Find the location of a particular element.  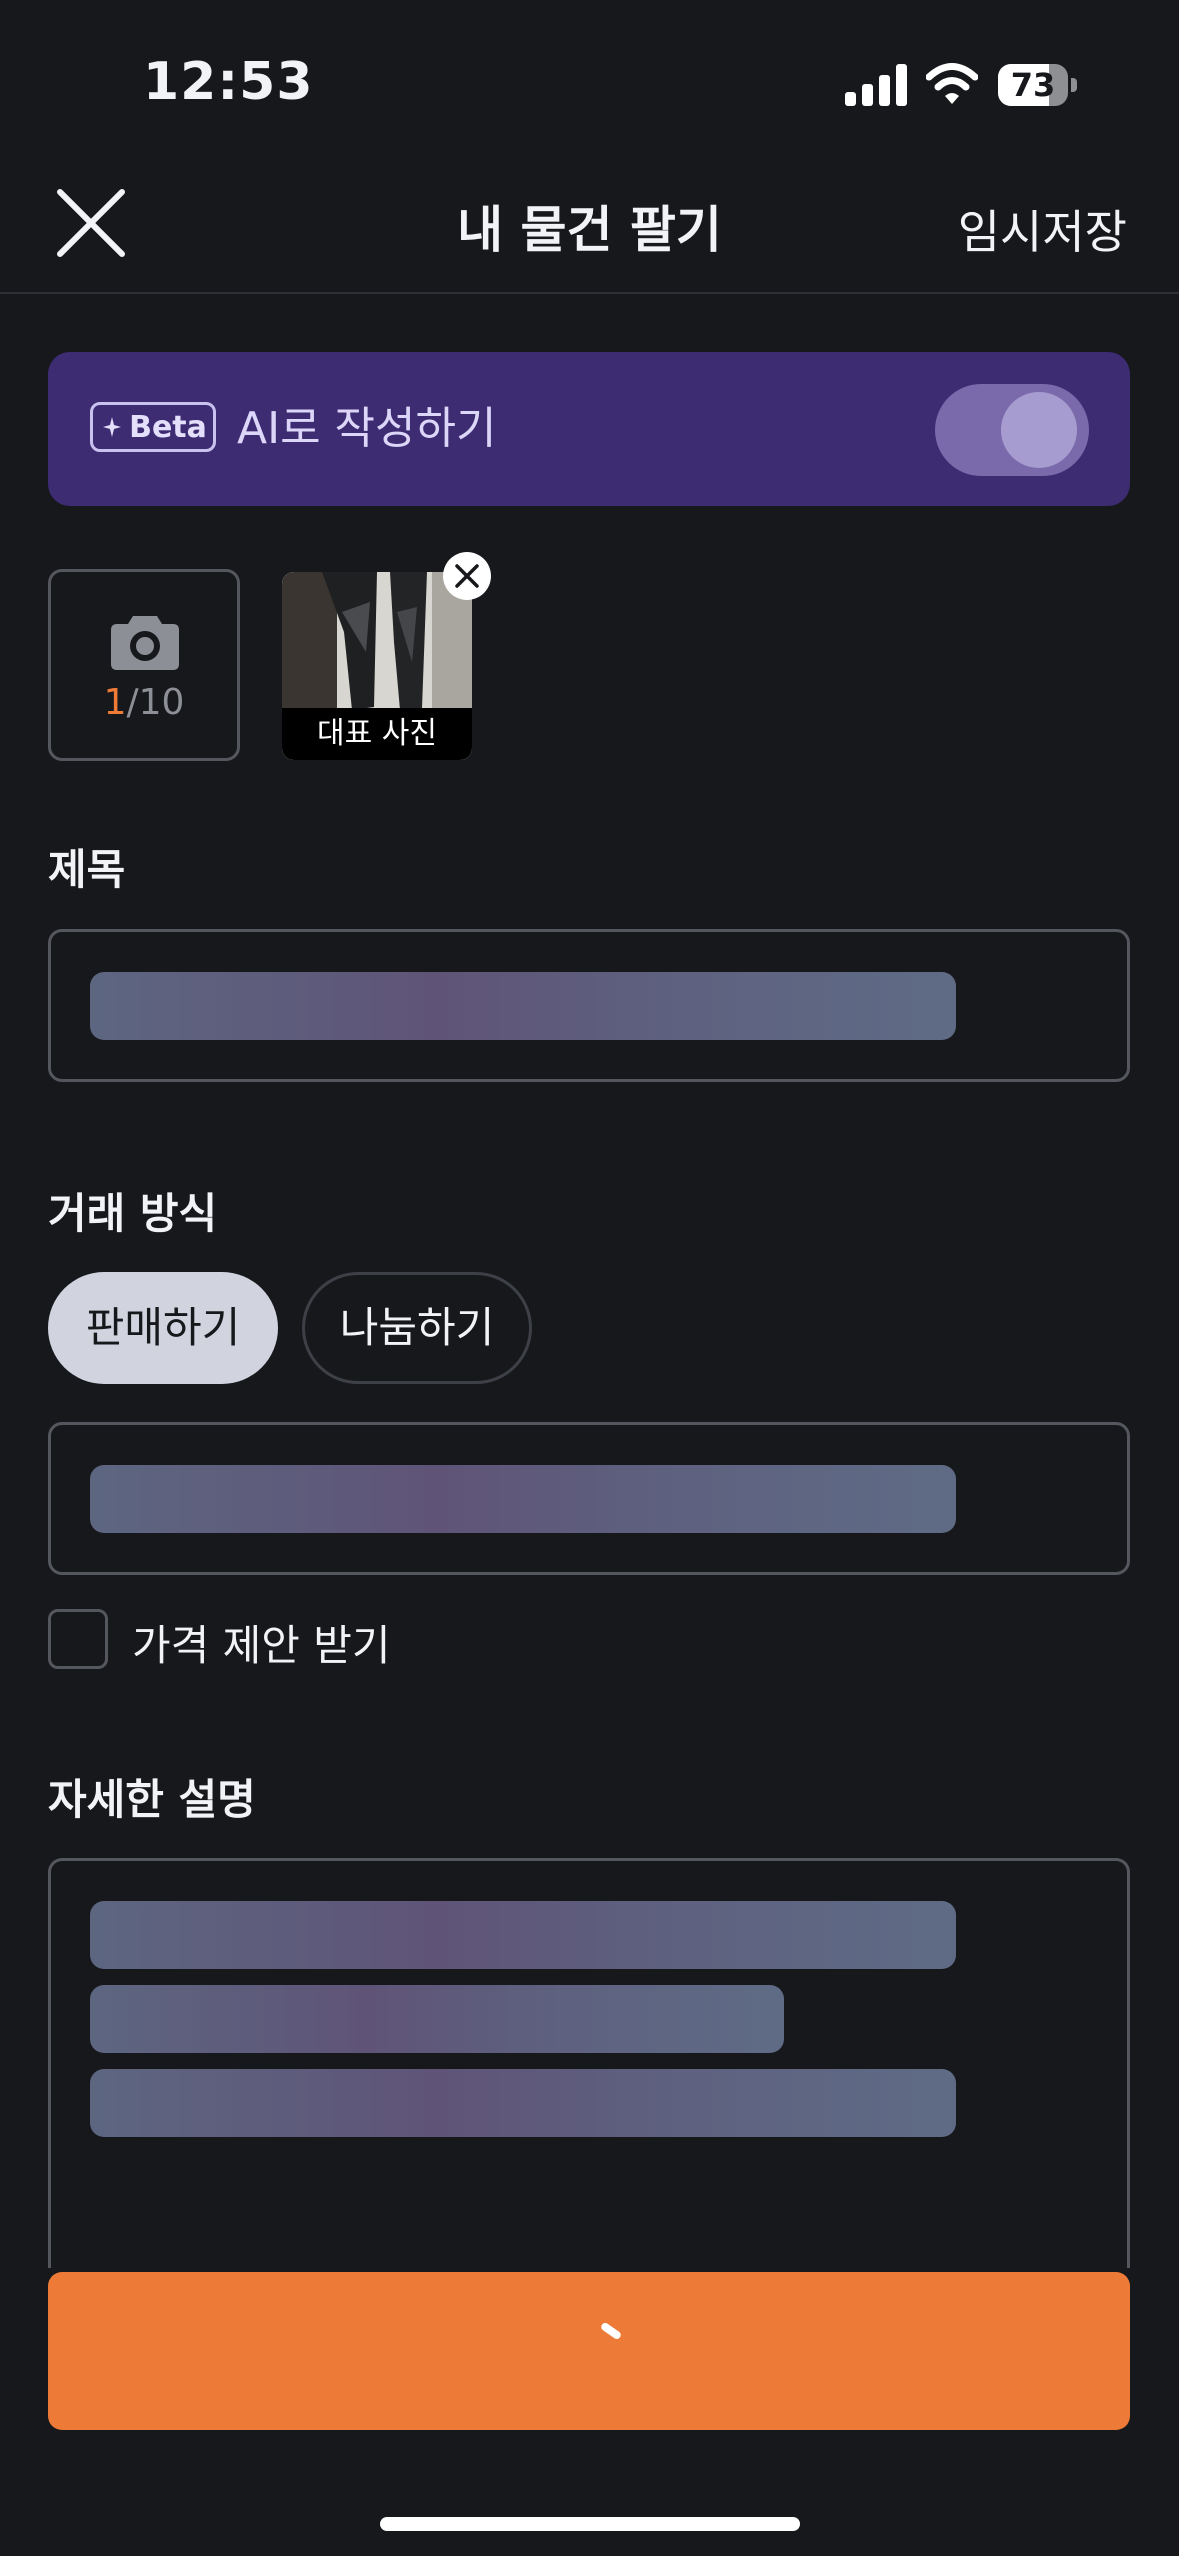

beta-badge: Beta is located at coordinates (153, 427).